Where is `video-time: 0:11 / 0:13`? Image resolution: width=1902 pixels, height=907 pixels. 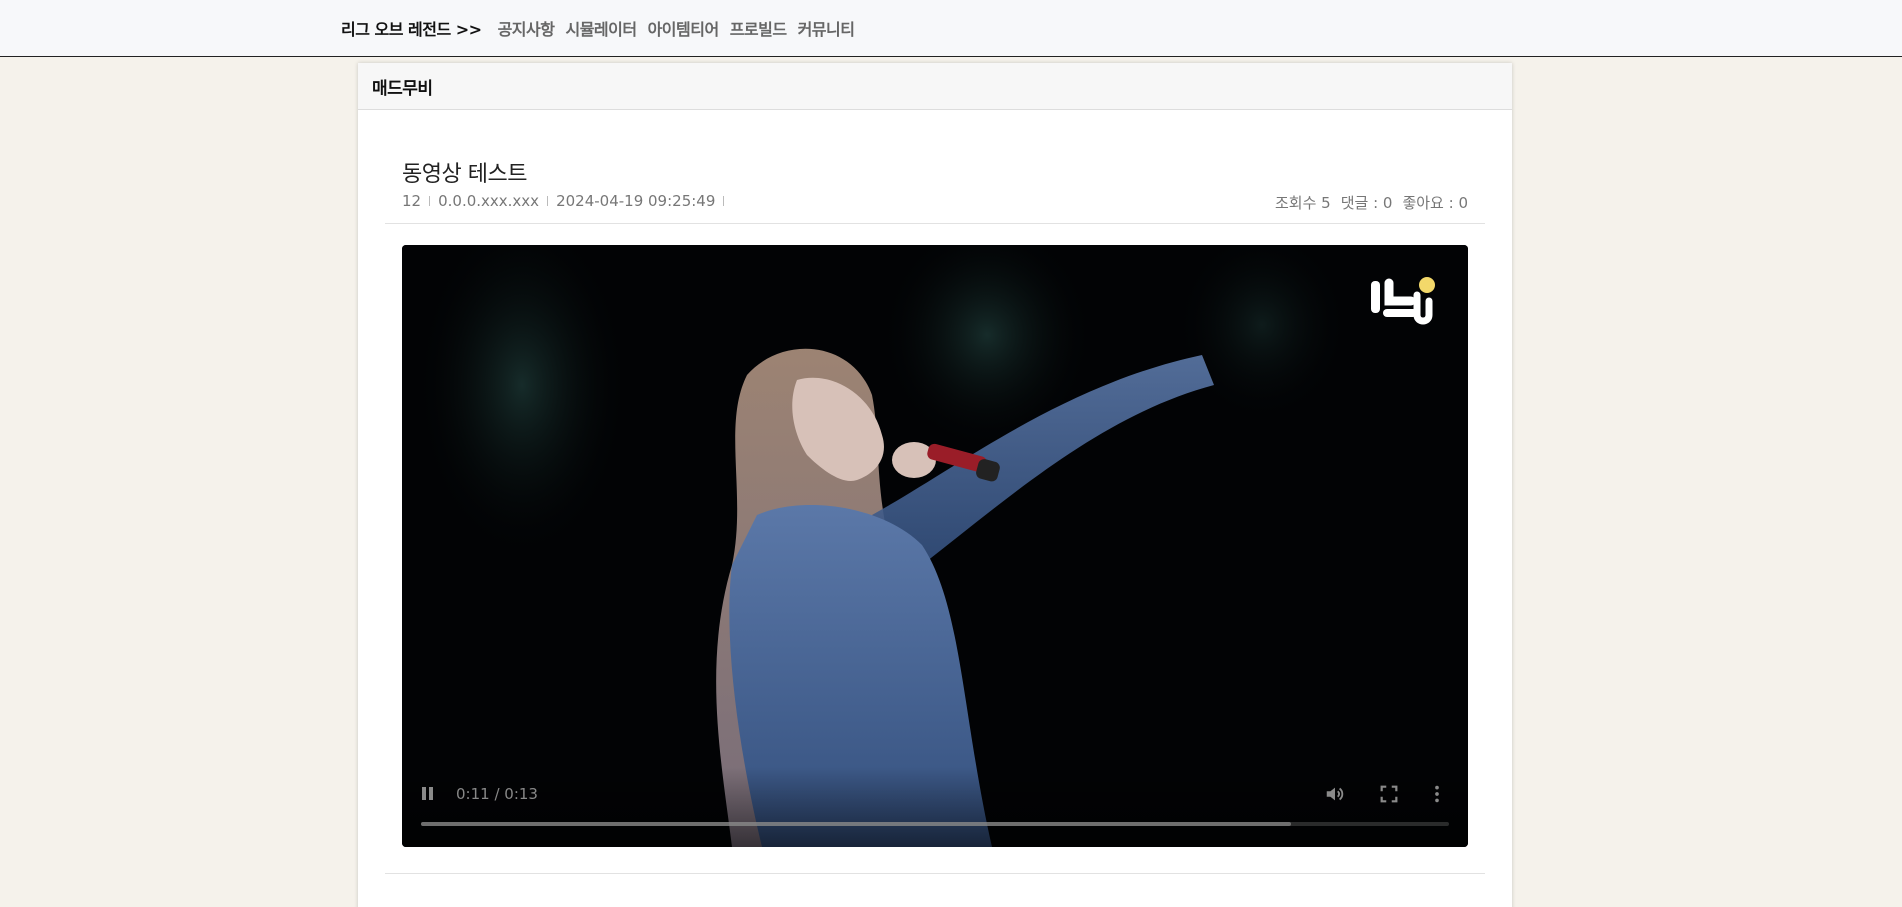
video-time: 0:11 / 0:13 is located at coordinates (497, 794).